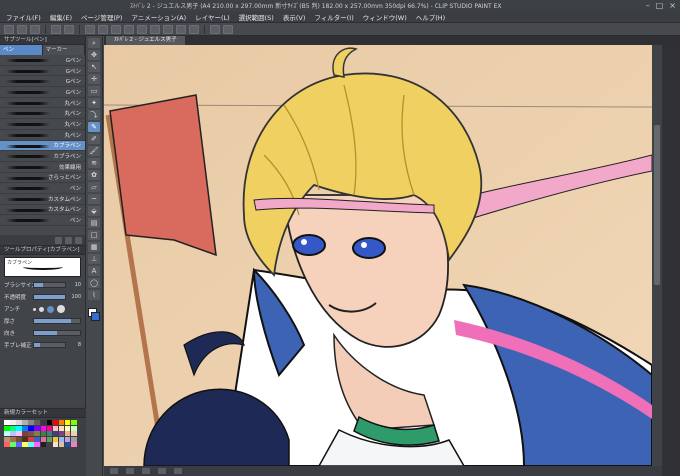 The width and height of the screenshot is (680, 476). Describe the element at coordinates (49, 345) in the screenshot. I see `stabilize-slider` at that location.